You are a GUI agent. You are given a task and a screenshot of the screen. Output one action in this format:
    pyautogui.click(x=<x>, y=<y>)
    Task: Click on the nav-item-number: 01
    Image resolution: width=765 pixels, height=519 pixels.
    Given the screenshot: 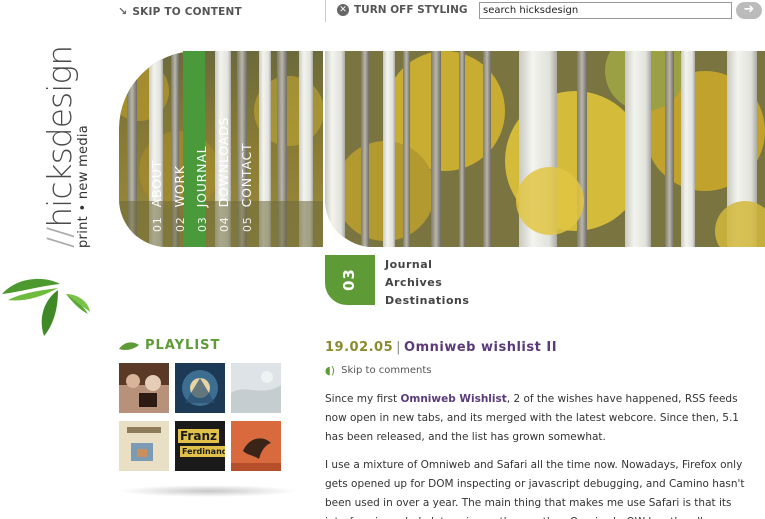 What is the action you would take?
    pyautogui.click(x=157, y=224)
    